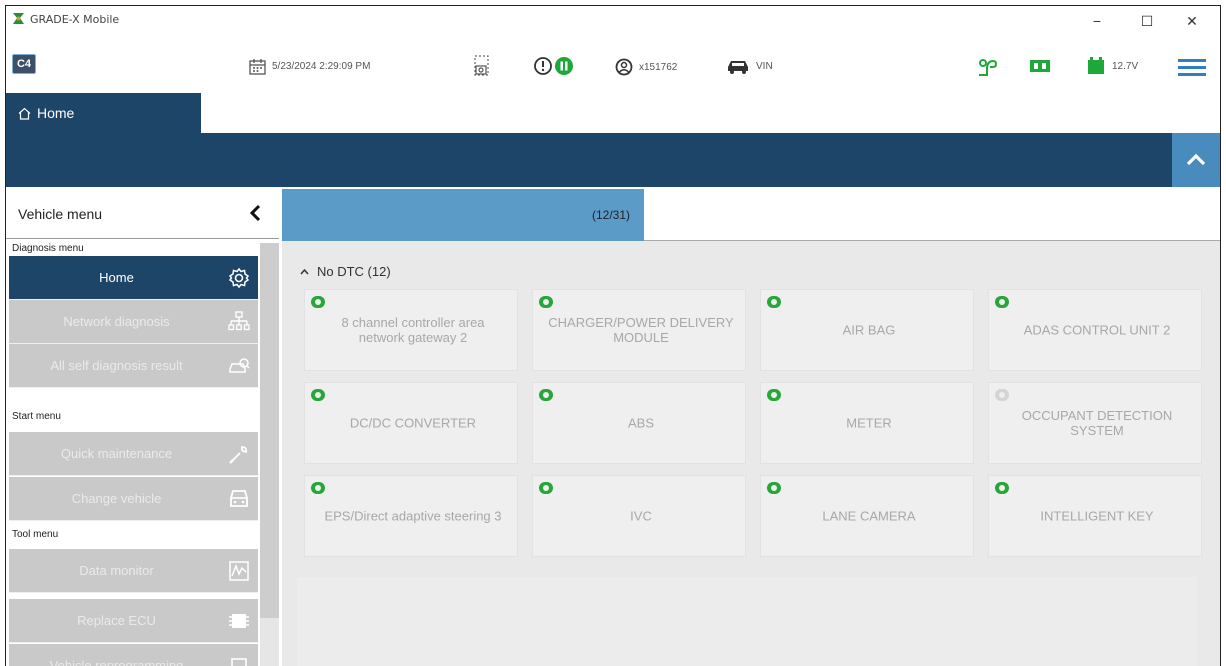 The width and height of the screenshot is (1226, 666). What do you see at coordinates (18, 18) in the screenshot?
I see `app-logo-icon` at bounding box center [18, 18].